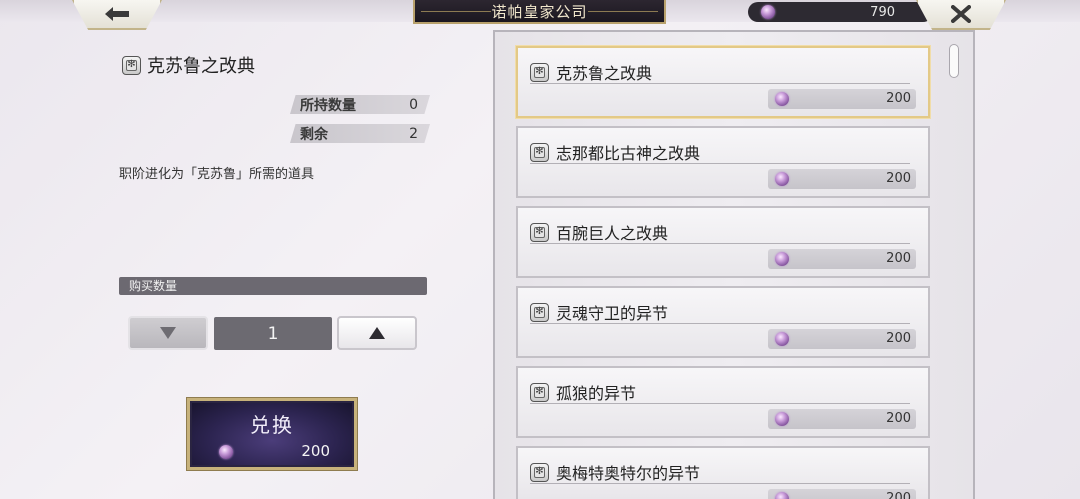  I want to click on shop-item-name-row: 百腕巨人之改典, so click(599, 232).